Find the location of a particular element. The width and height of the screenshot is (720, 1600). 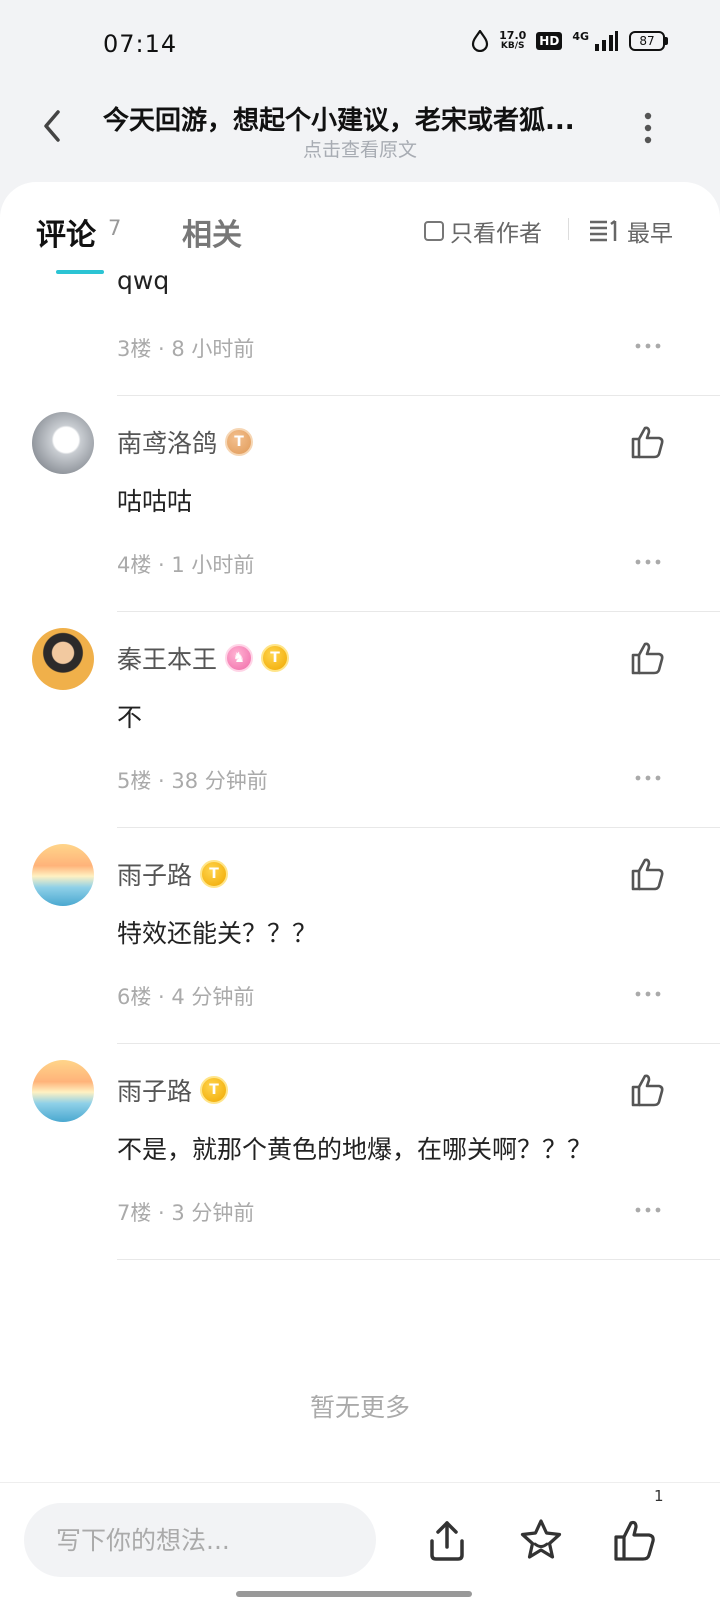

sort-button: 最早 is located at coordinates (631, 231).